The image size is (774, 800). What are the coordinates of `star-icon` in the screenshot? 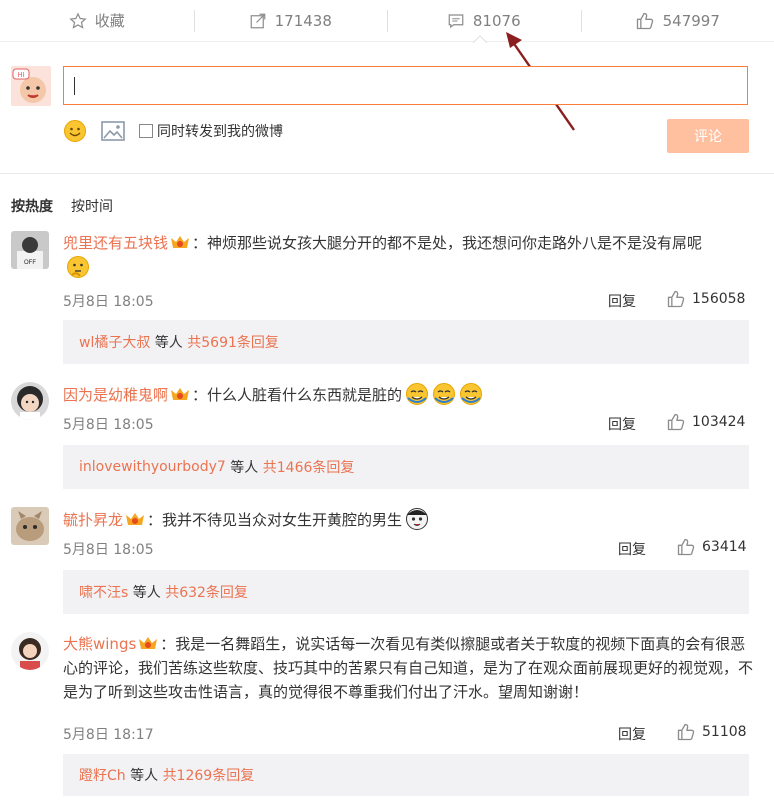 It's located at (78, 20).